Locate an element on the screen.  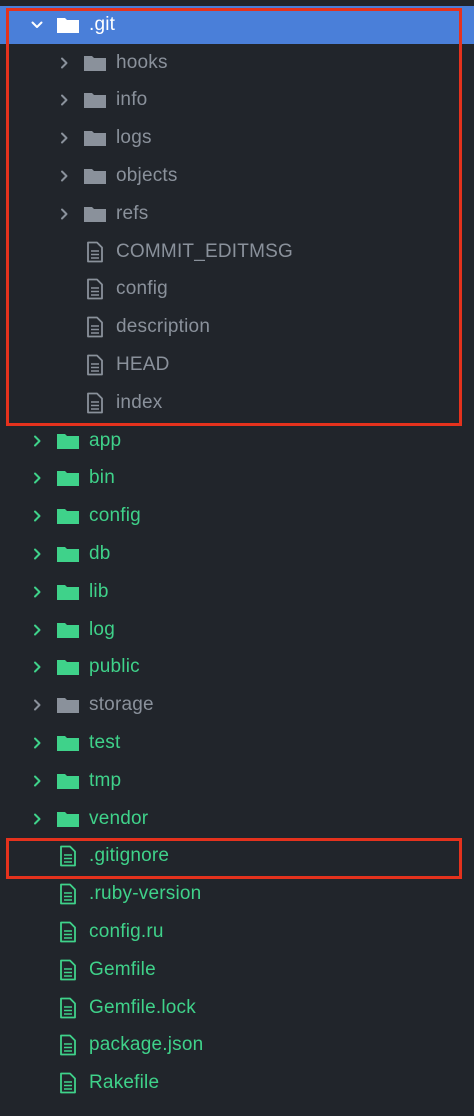
tree-item-refs: refs is located at coordinates (237, 214).